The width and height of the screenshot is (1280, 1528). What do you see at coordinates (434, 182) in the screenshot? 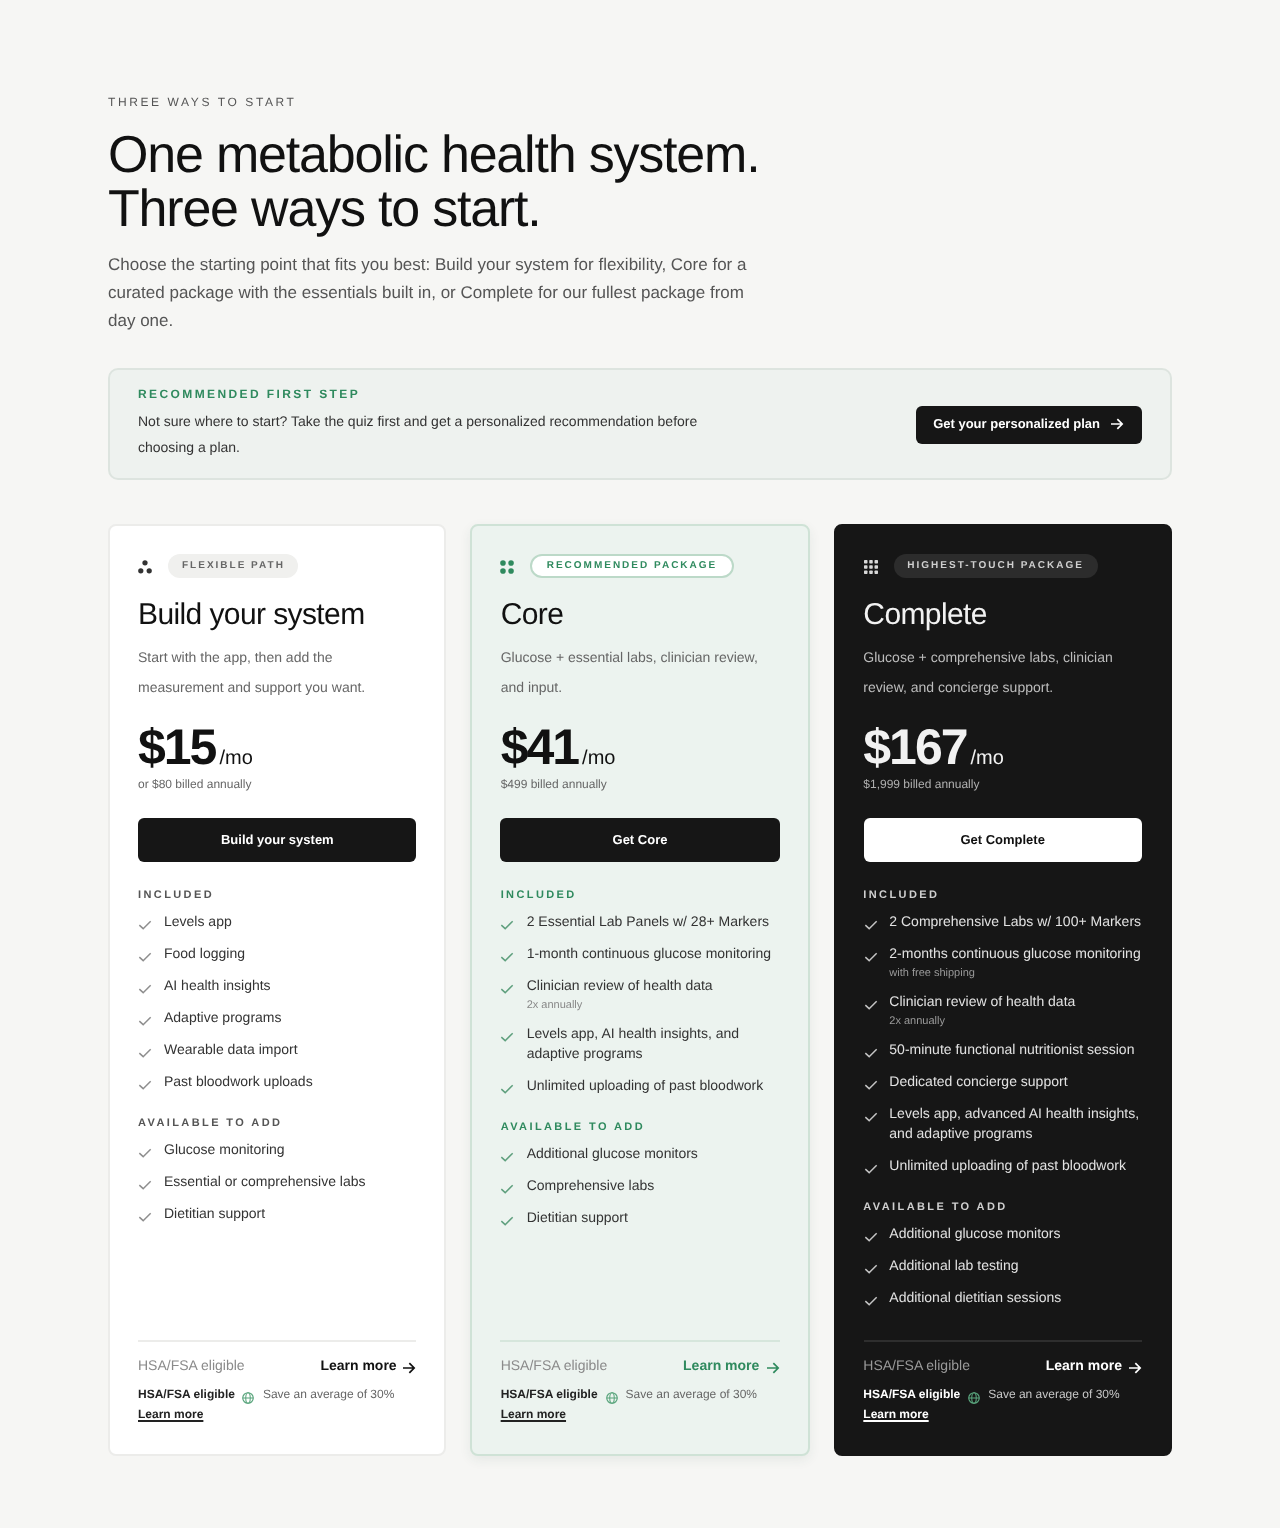
I see `headline: One metabolic health system. Three ways to start.` at bounding box center [434, 182].